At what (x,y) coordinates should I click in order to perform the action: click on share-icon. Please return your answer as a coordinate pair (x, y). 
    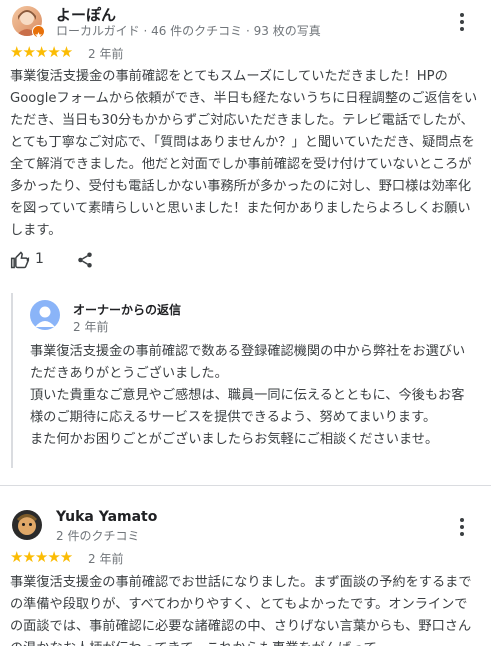
    Looking at the image, I should click on (85, 260).